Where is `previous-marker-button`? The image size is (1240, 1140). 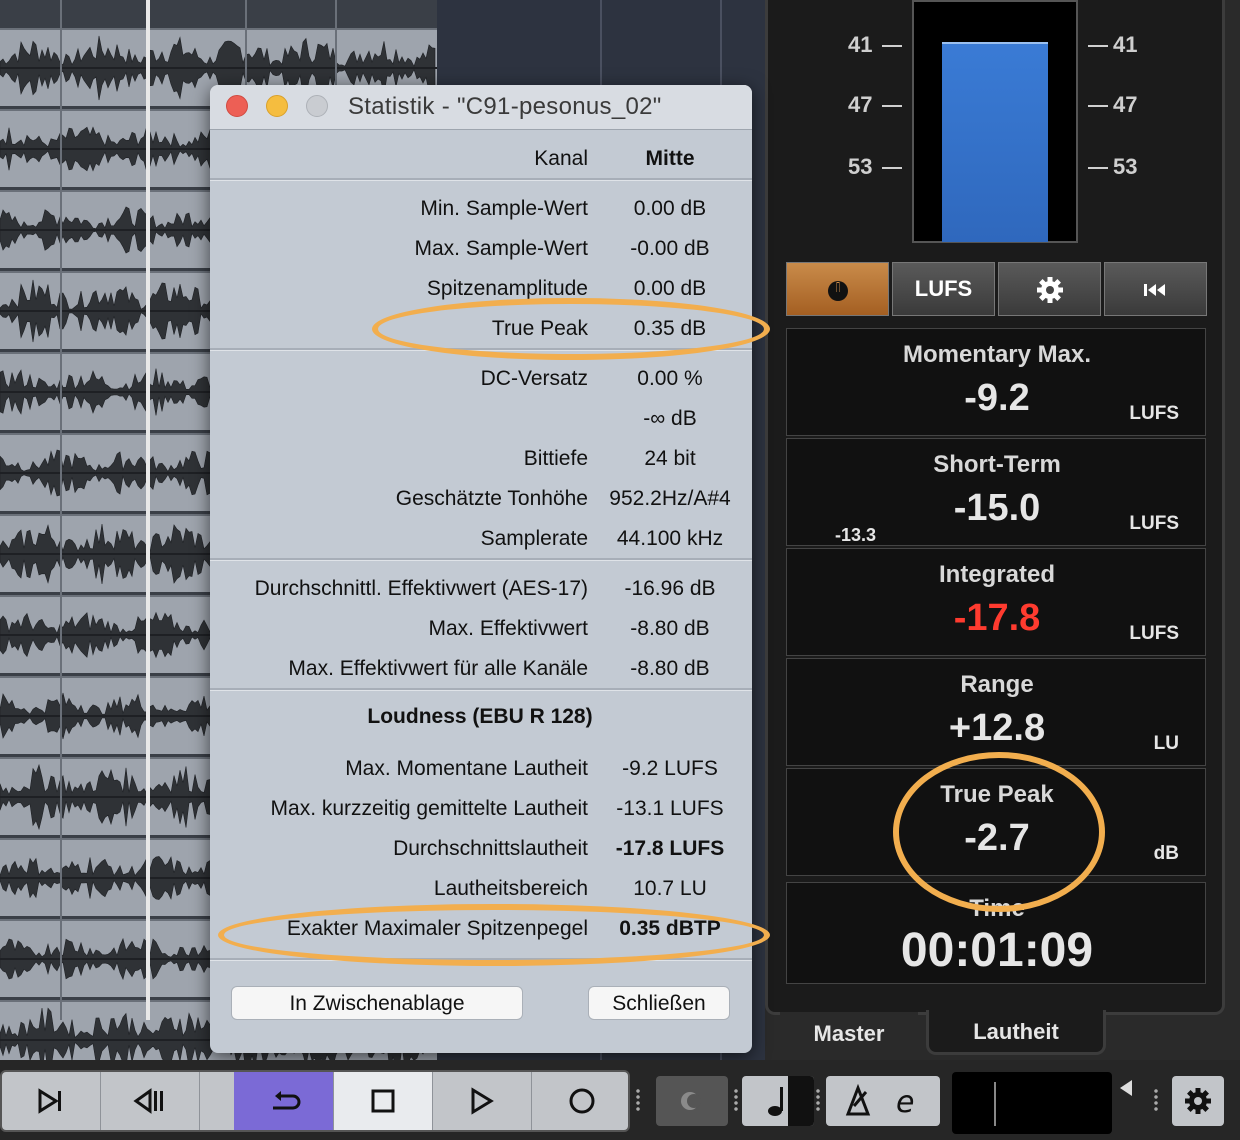 previous-marker-button is located at coordinates (150, 1101).